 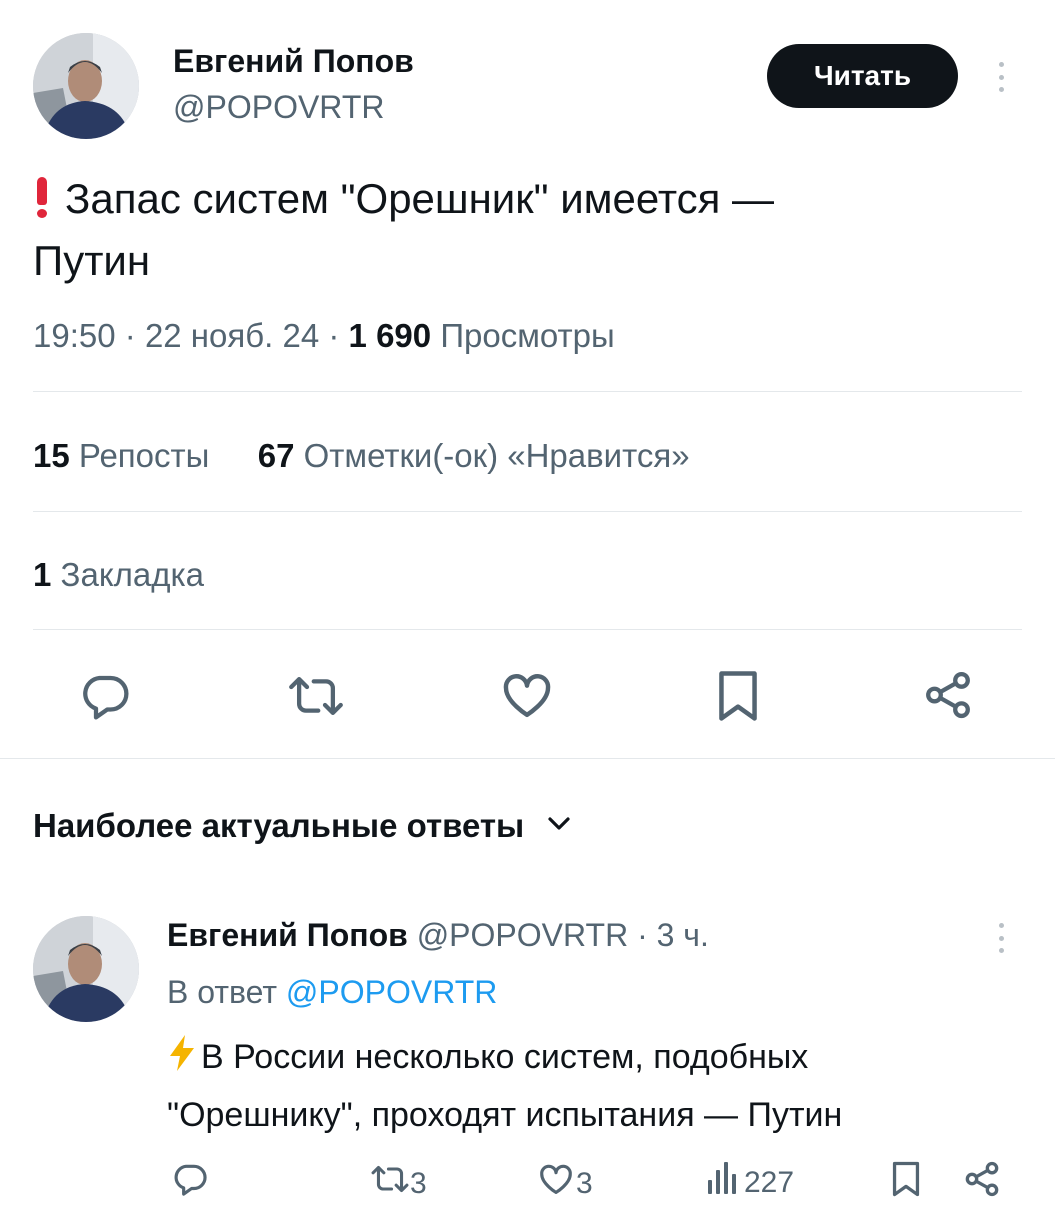 I want to click on reply-time: 3 ч., so click(x=683, y=935).